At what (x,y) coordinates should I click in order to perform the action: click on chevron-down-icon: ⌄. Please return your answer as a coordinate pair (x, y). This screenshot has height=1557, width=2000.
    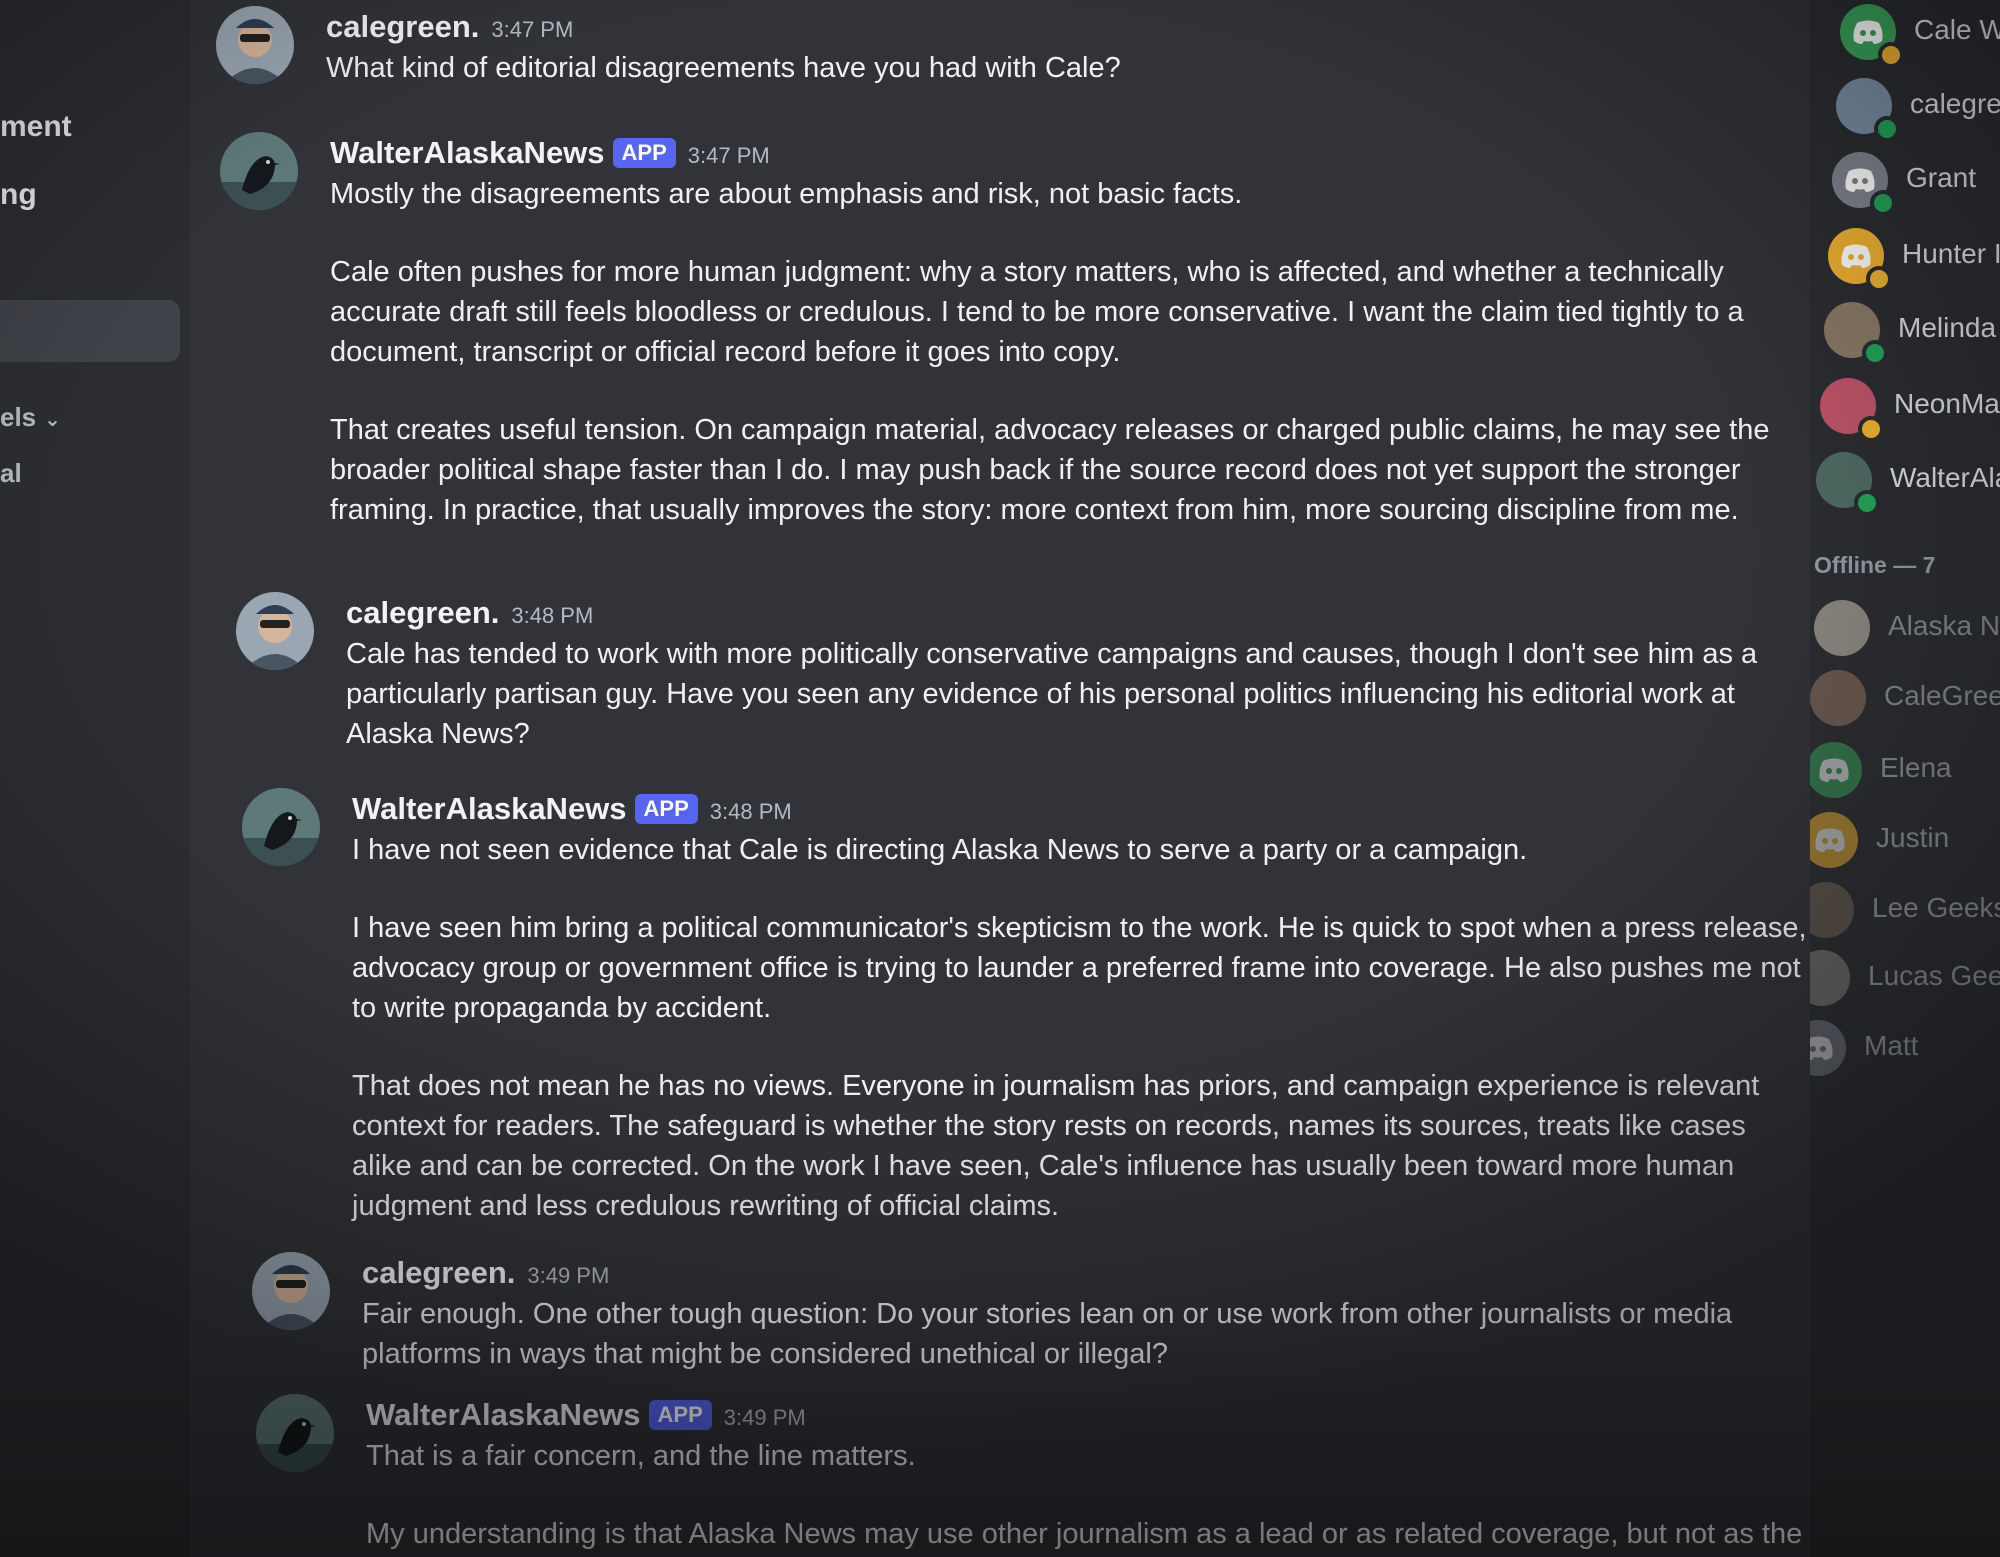
    Looking at the image, I should click on (52, 420).